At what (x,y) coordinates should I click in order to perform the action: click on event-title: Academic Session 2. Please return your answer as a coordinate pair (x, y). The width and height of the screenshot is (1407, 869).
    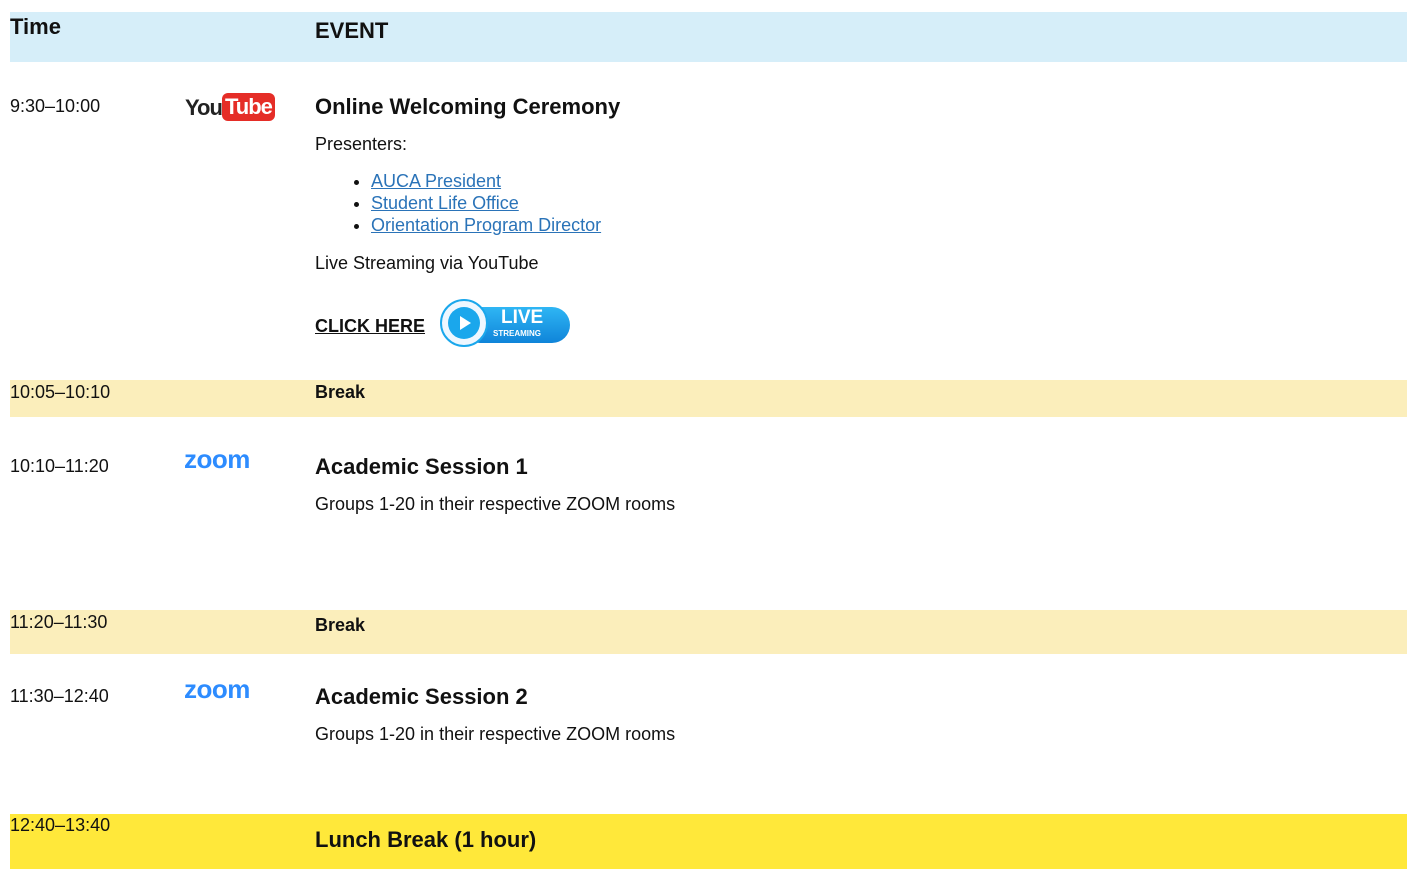
    Looking at the image, I should click on (421, 696).